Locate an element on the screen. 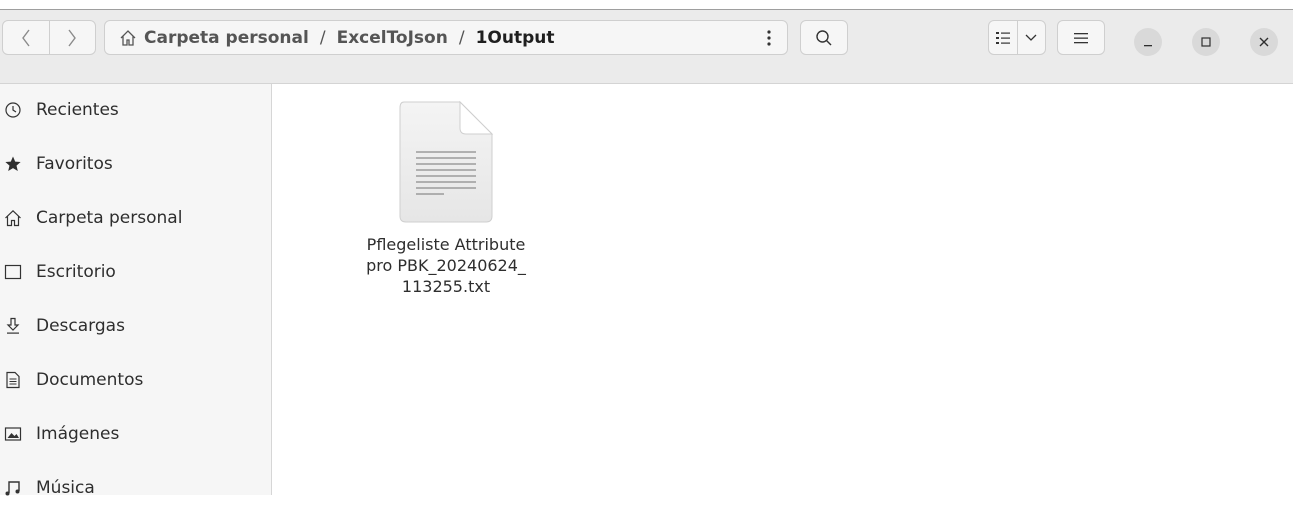 This screenshot has width=1293, height=508. view-options-dropdown is located at coordinates (1031, 37).